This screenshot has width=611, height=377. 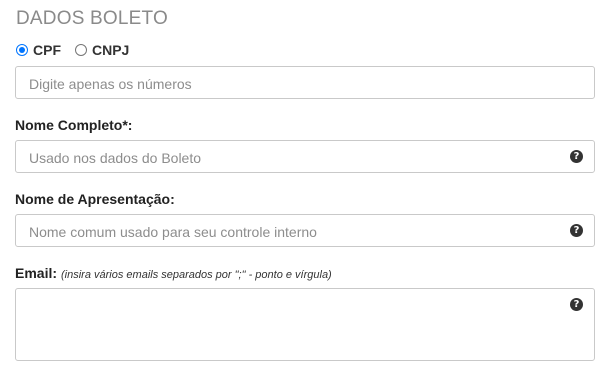 I want to click on full-name-placeholder: Usado nos dados do Boleto, so click(x=115, y=158).